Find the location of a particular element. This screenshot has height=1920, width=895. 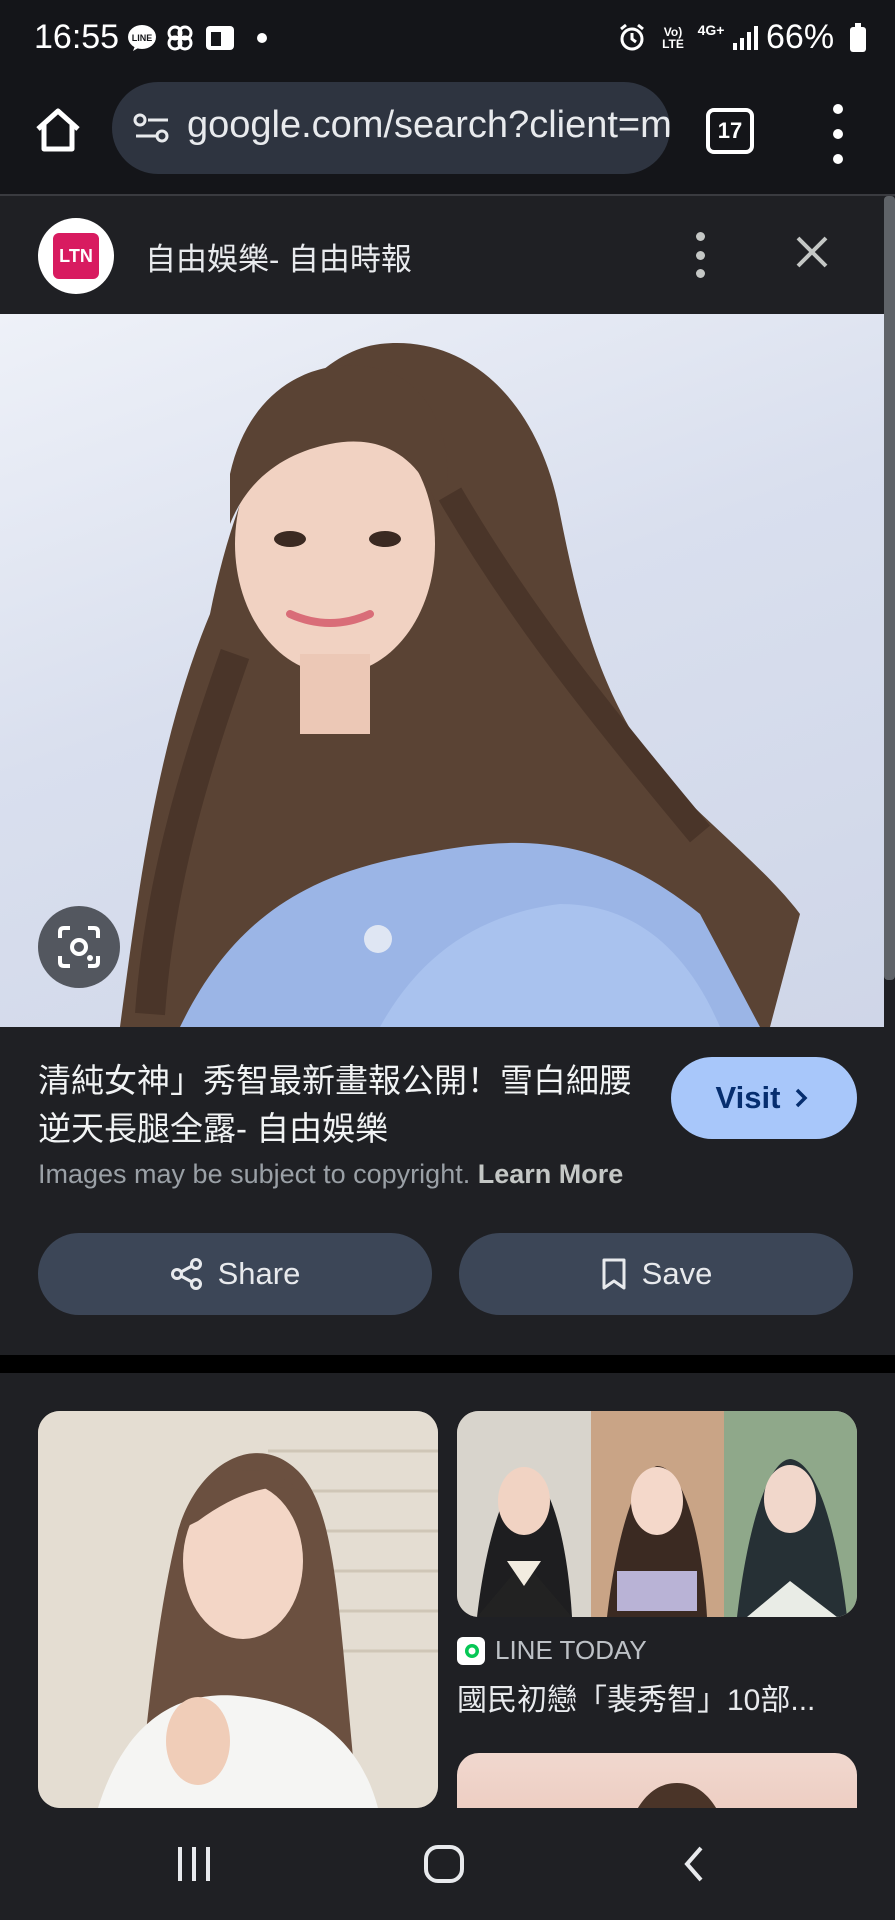

flipboard-icon is located at coordinates (220, 38).